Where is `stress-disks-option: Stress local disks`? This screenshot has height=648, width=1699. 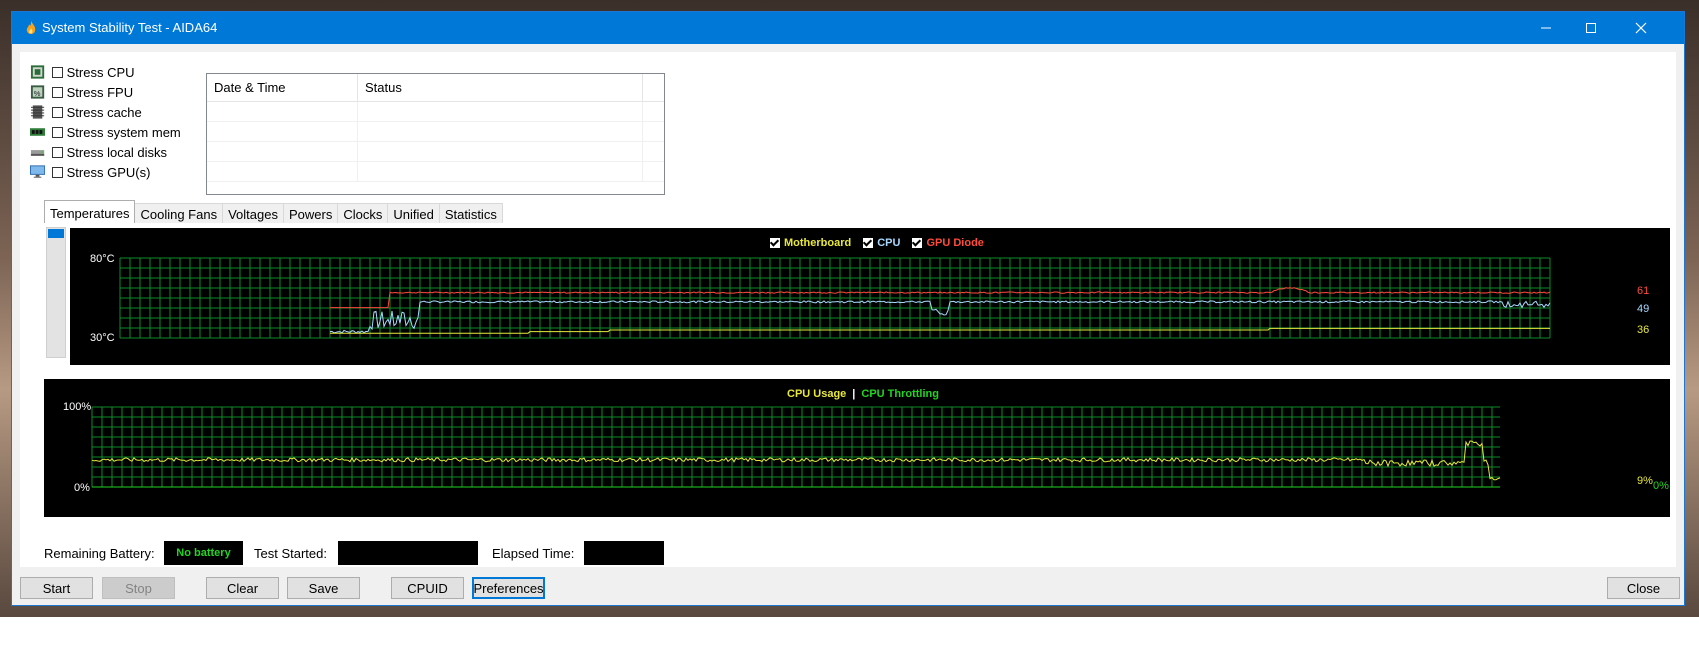 stress-disks-option: Stress local disks is located at coordinates (105, 152).